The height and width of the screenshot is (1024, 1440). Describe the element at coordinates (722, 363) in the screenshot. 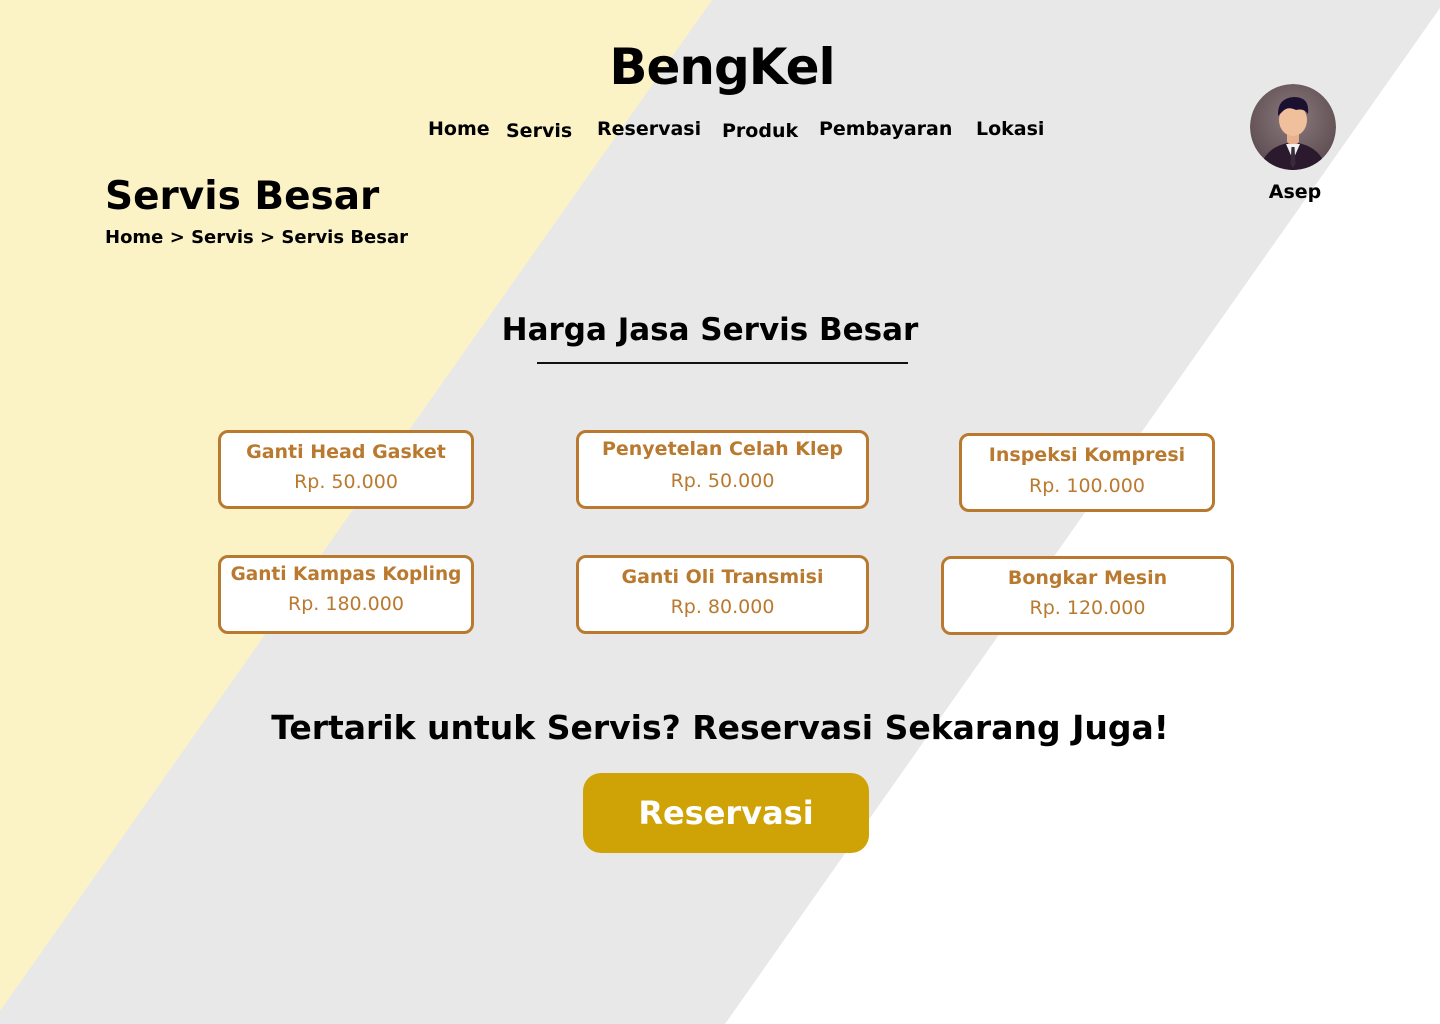

I see `title-underline` at that location.